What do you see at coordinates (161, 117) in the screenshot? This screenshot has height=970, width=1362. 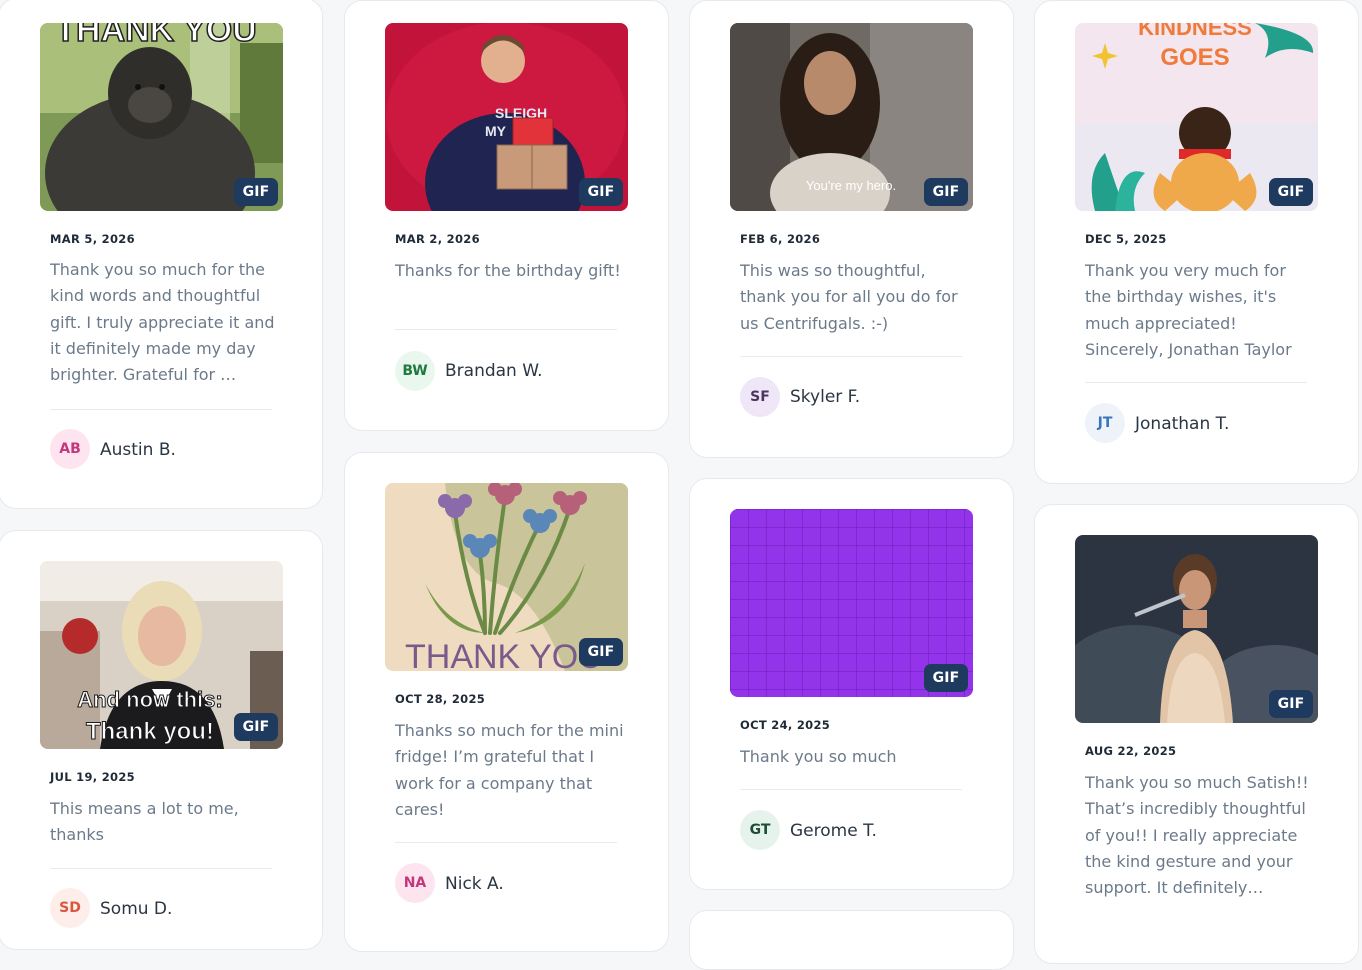 I see `gif-thumbnail-gorilla: THANK YOU GIF` at bounding box center [161, 117].